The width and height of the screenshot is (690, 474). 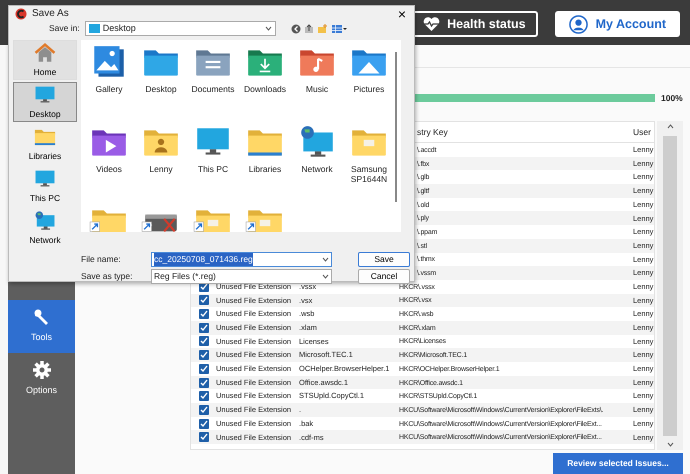 What do you see at coordinates (241, 259) in the screenshot?
I see `file-name-field: cc_20250708_071436.reg` at bounding box center [241, 259].